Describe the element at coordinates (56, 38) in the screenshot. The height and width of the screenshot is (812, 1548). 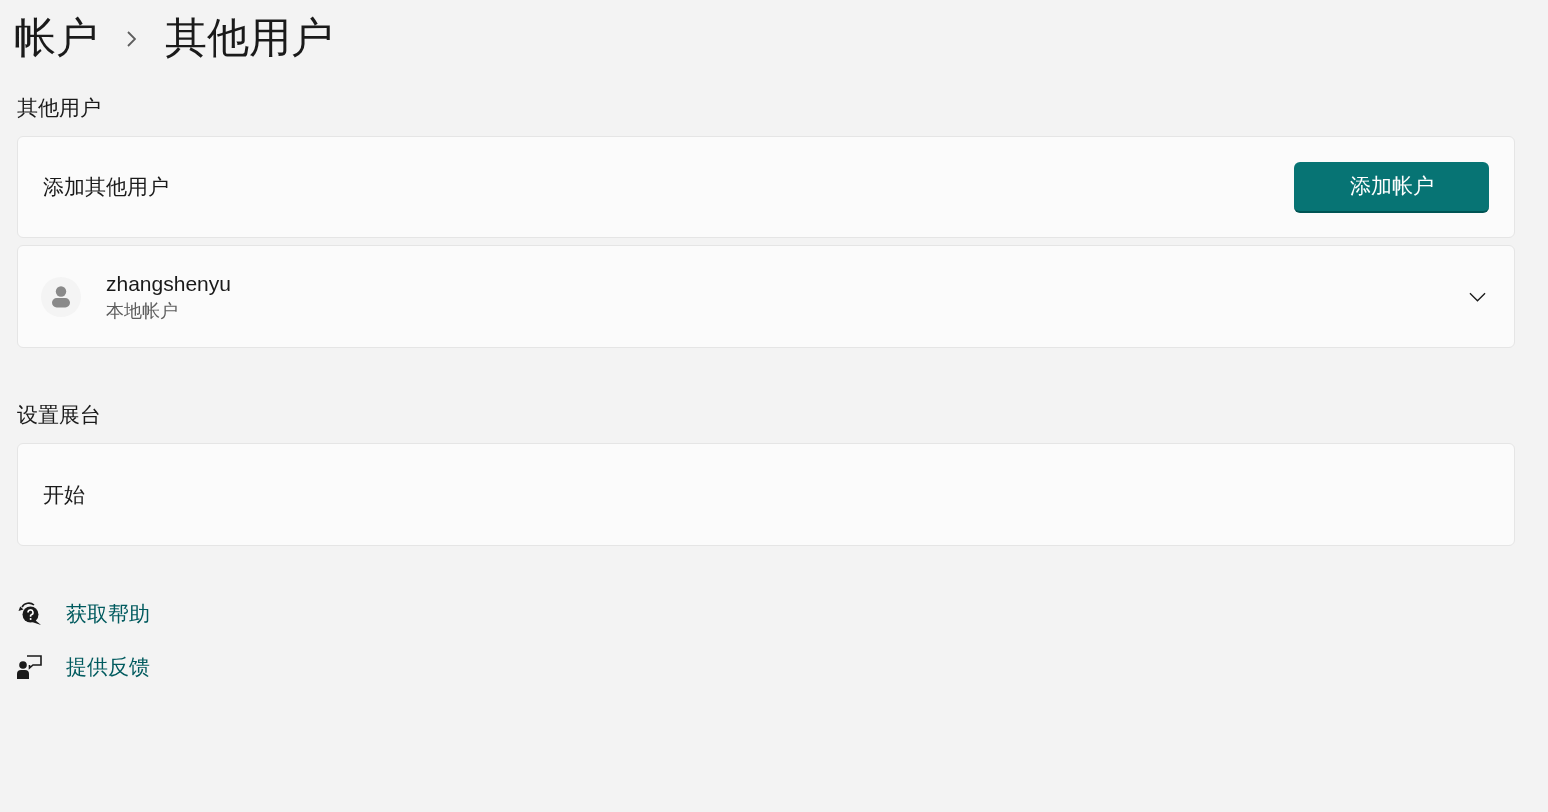
I see `breadcrumb-link: 帐户` at that location.